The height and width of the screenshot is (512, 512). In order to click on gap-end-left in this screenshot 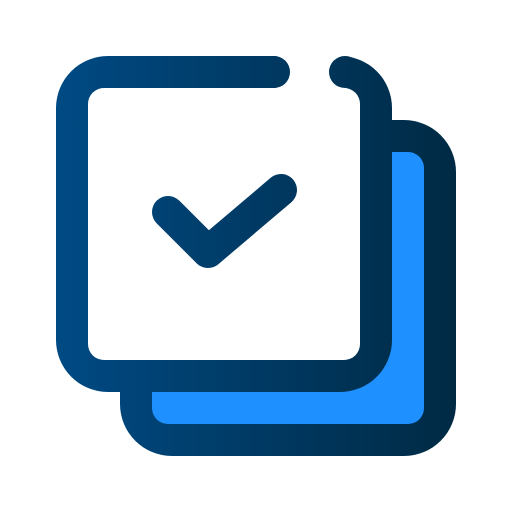, I will do `click(274, 72)`.